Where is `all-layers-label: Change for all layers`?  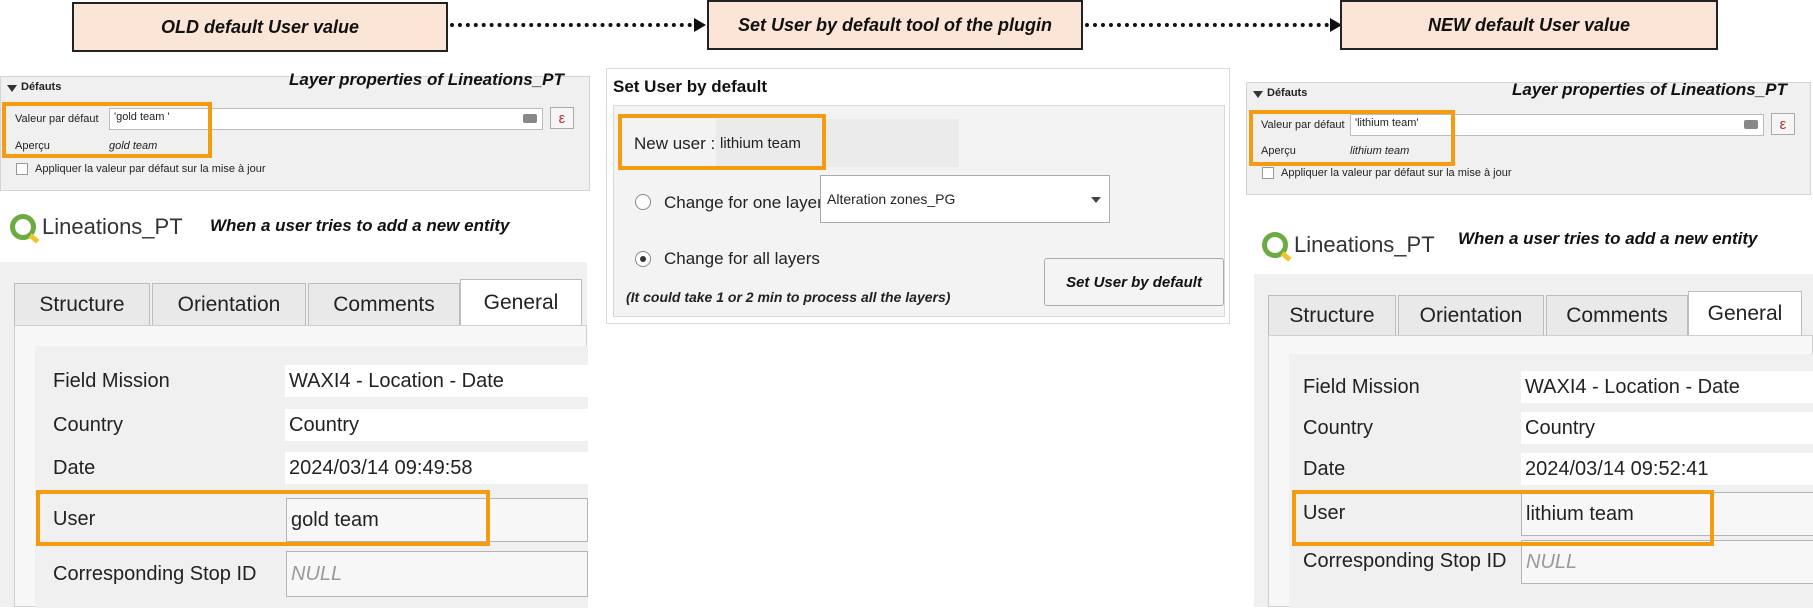 all-layers-label: Change for all layers is located at coordinates (742, 258).